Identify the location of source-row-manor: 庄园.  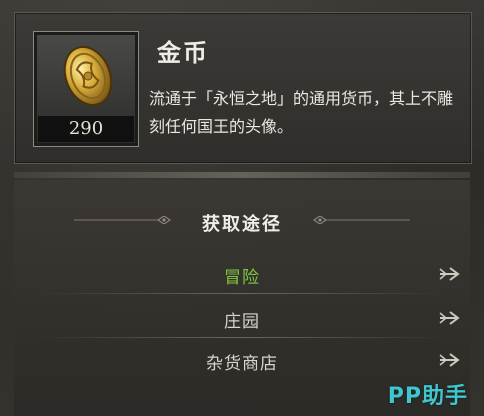
(242, 318).